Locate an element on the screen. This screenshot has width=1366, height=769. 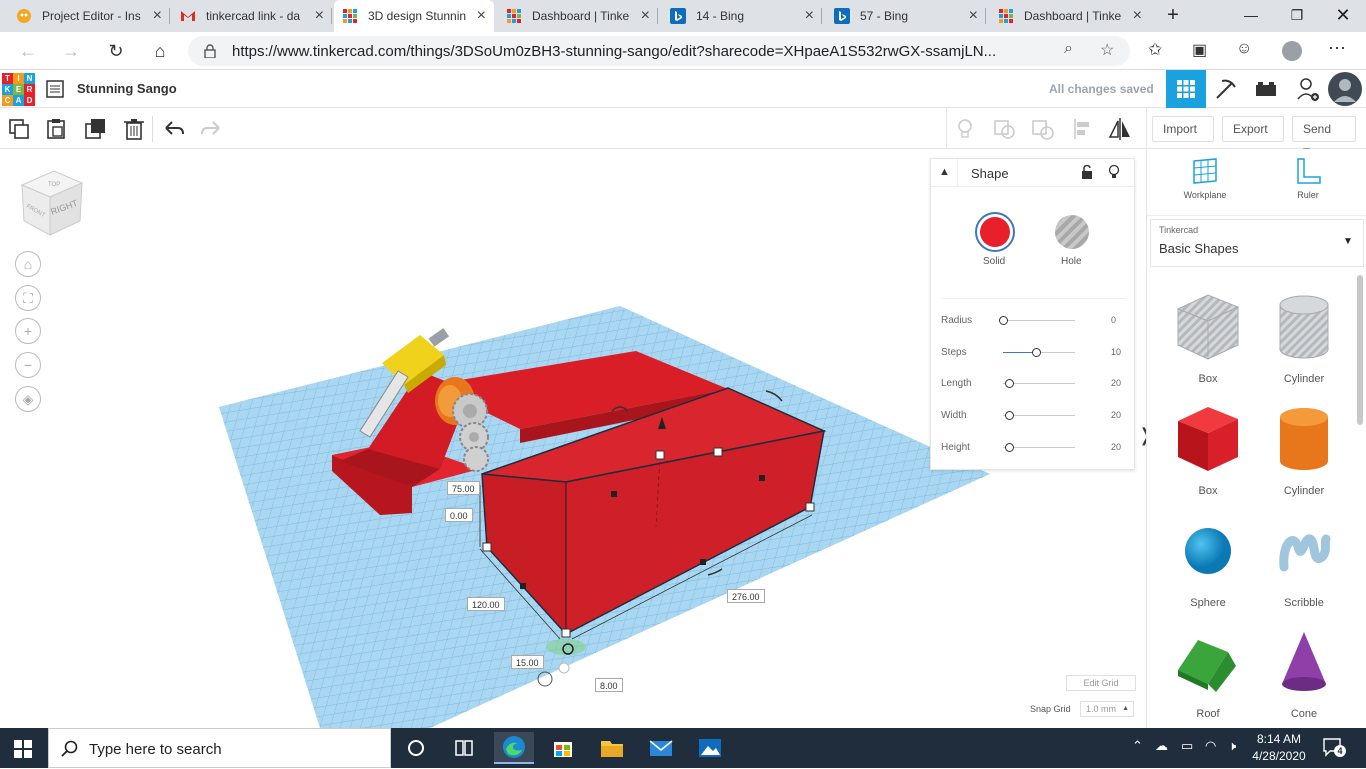
back-button: ← is located at coordinates (28, 51).